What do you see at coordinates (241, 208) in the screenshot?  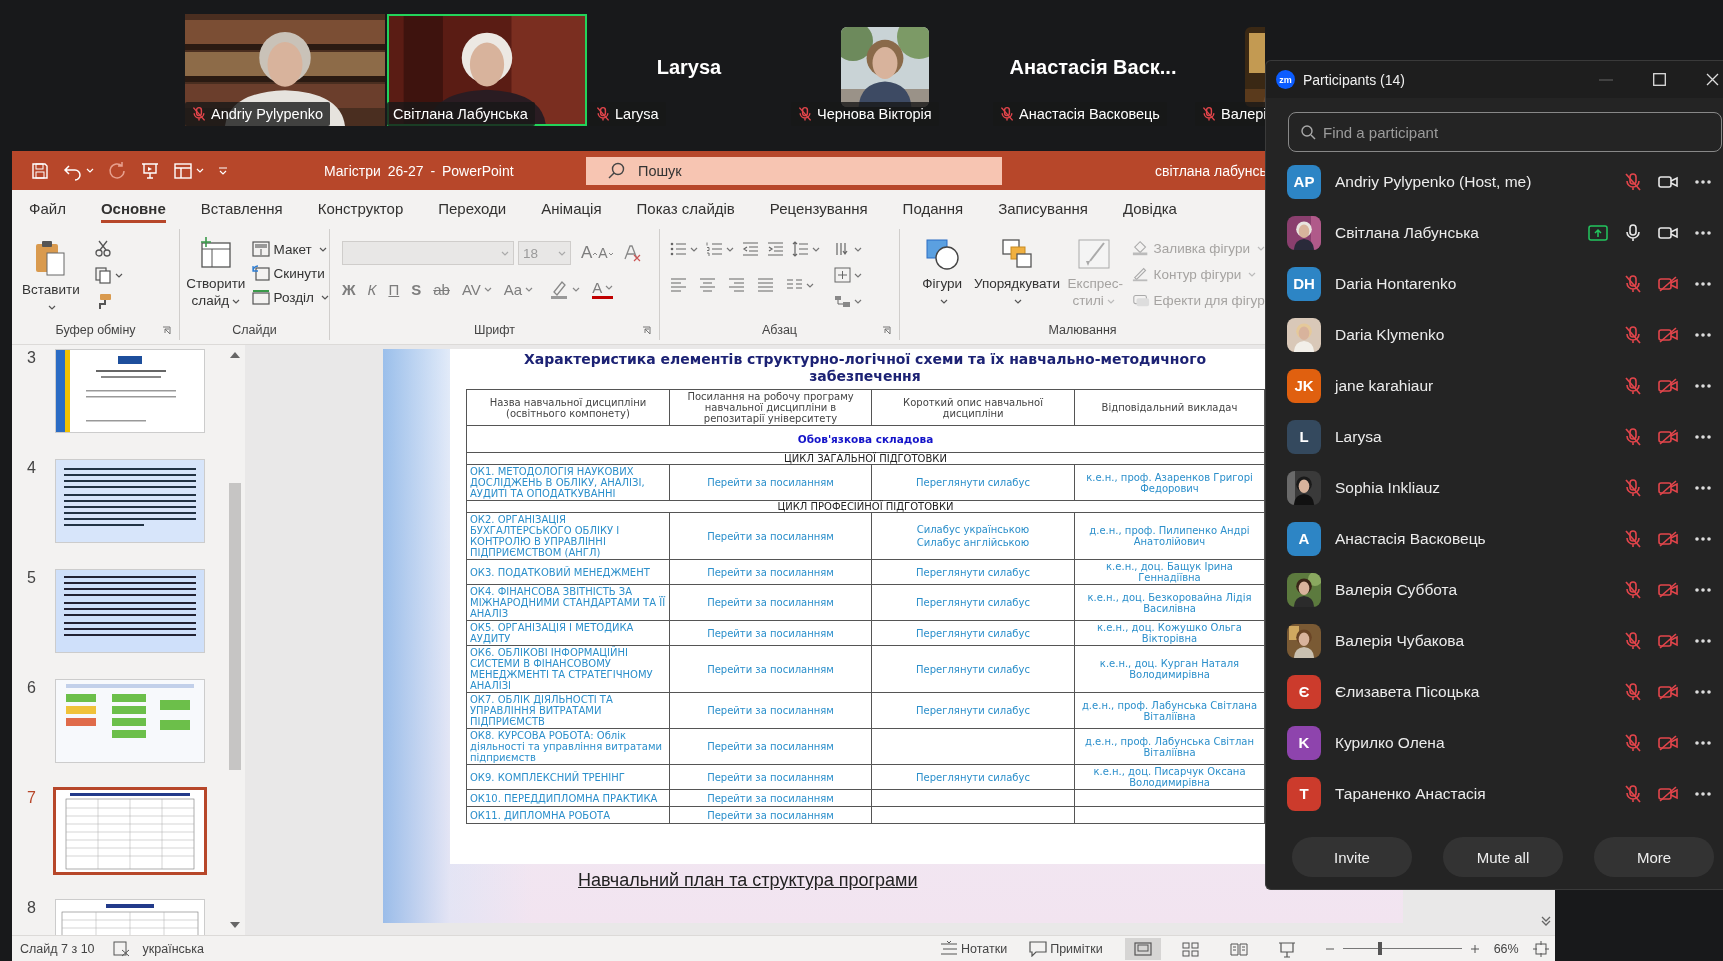 I see `ribbon-tab: Вставлення` at bounding box center [241, 208].